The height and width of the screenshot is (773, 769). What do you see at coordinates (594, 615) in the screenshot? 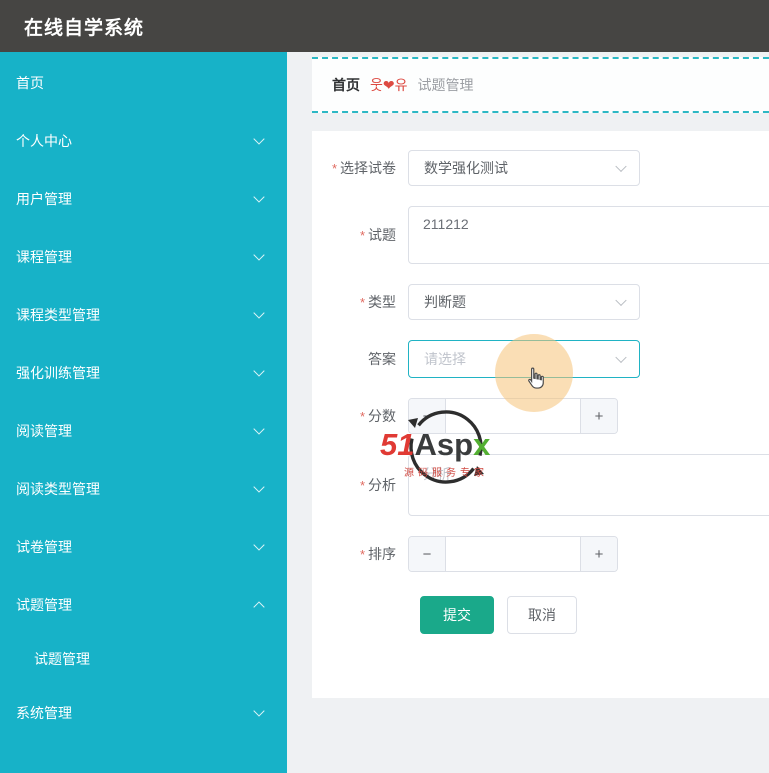
I see `form-actions: 提交 取消` at bounding box center [594, 615].